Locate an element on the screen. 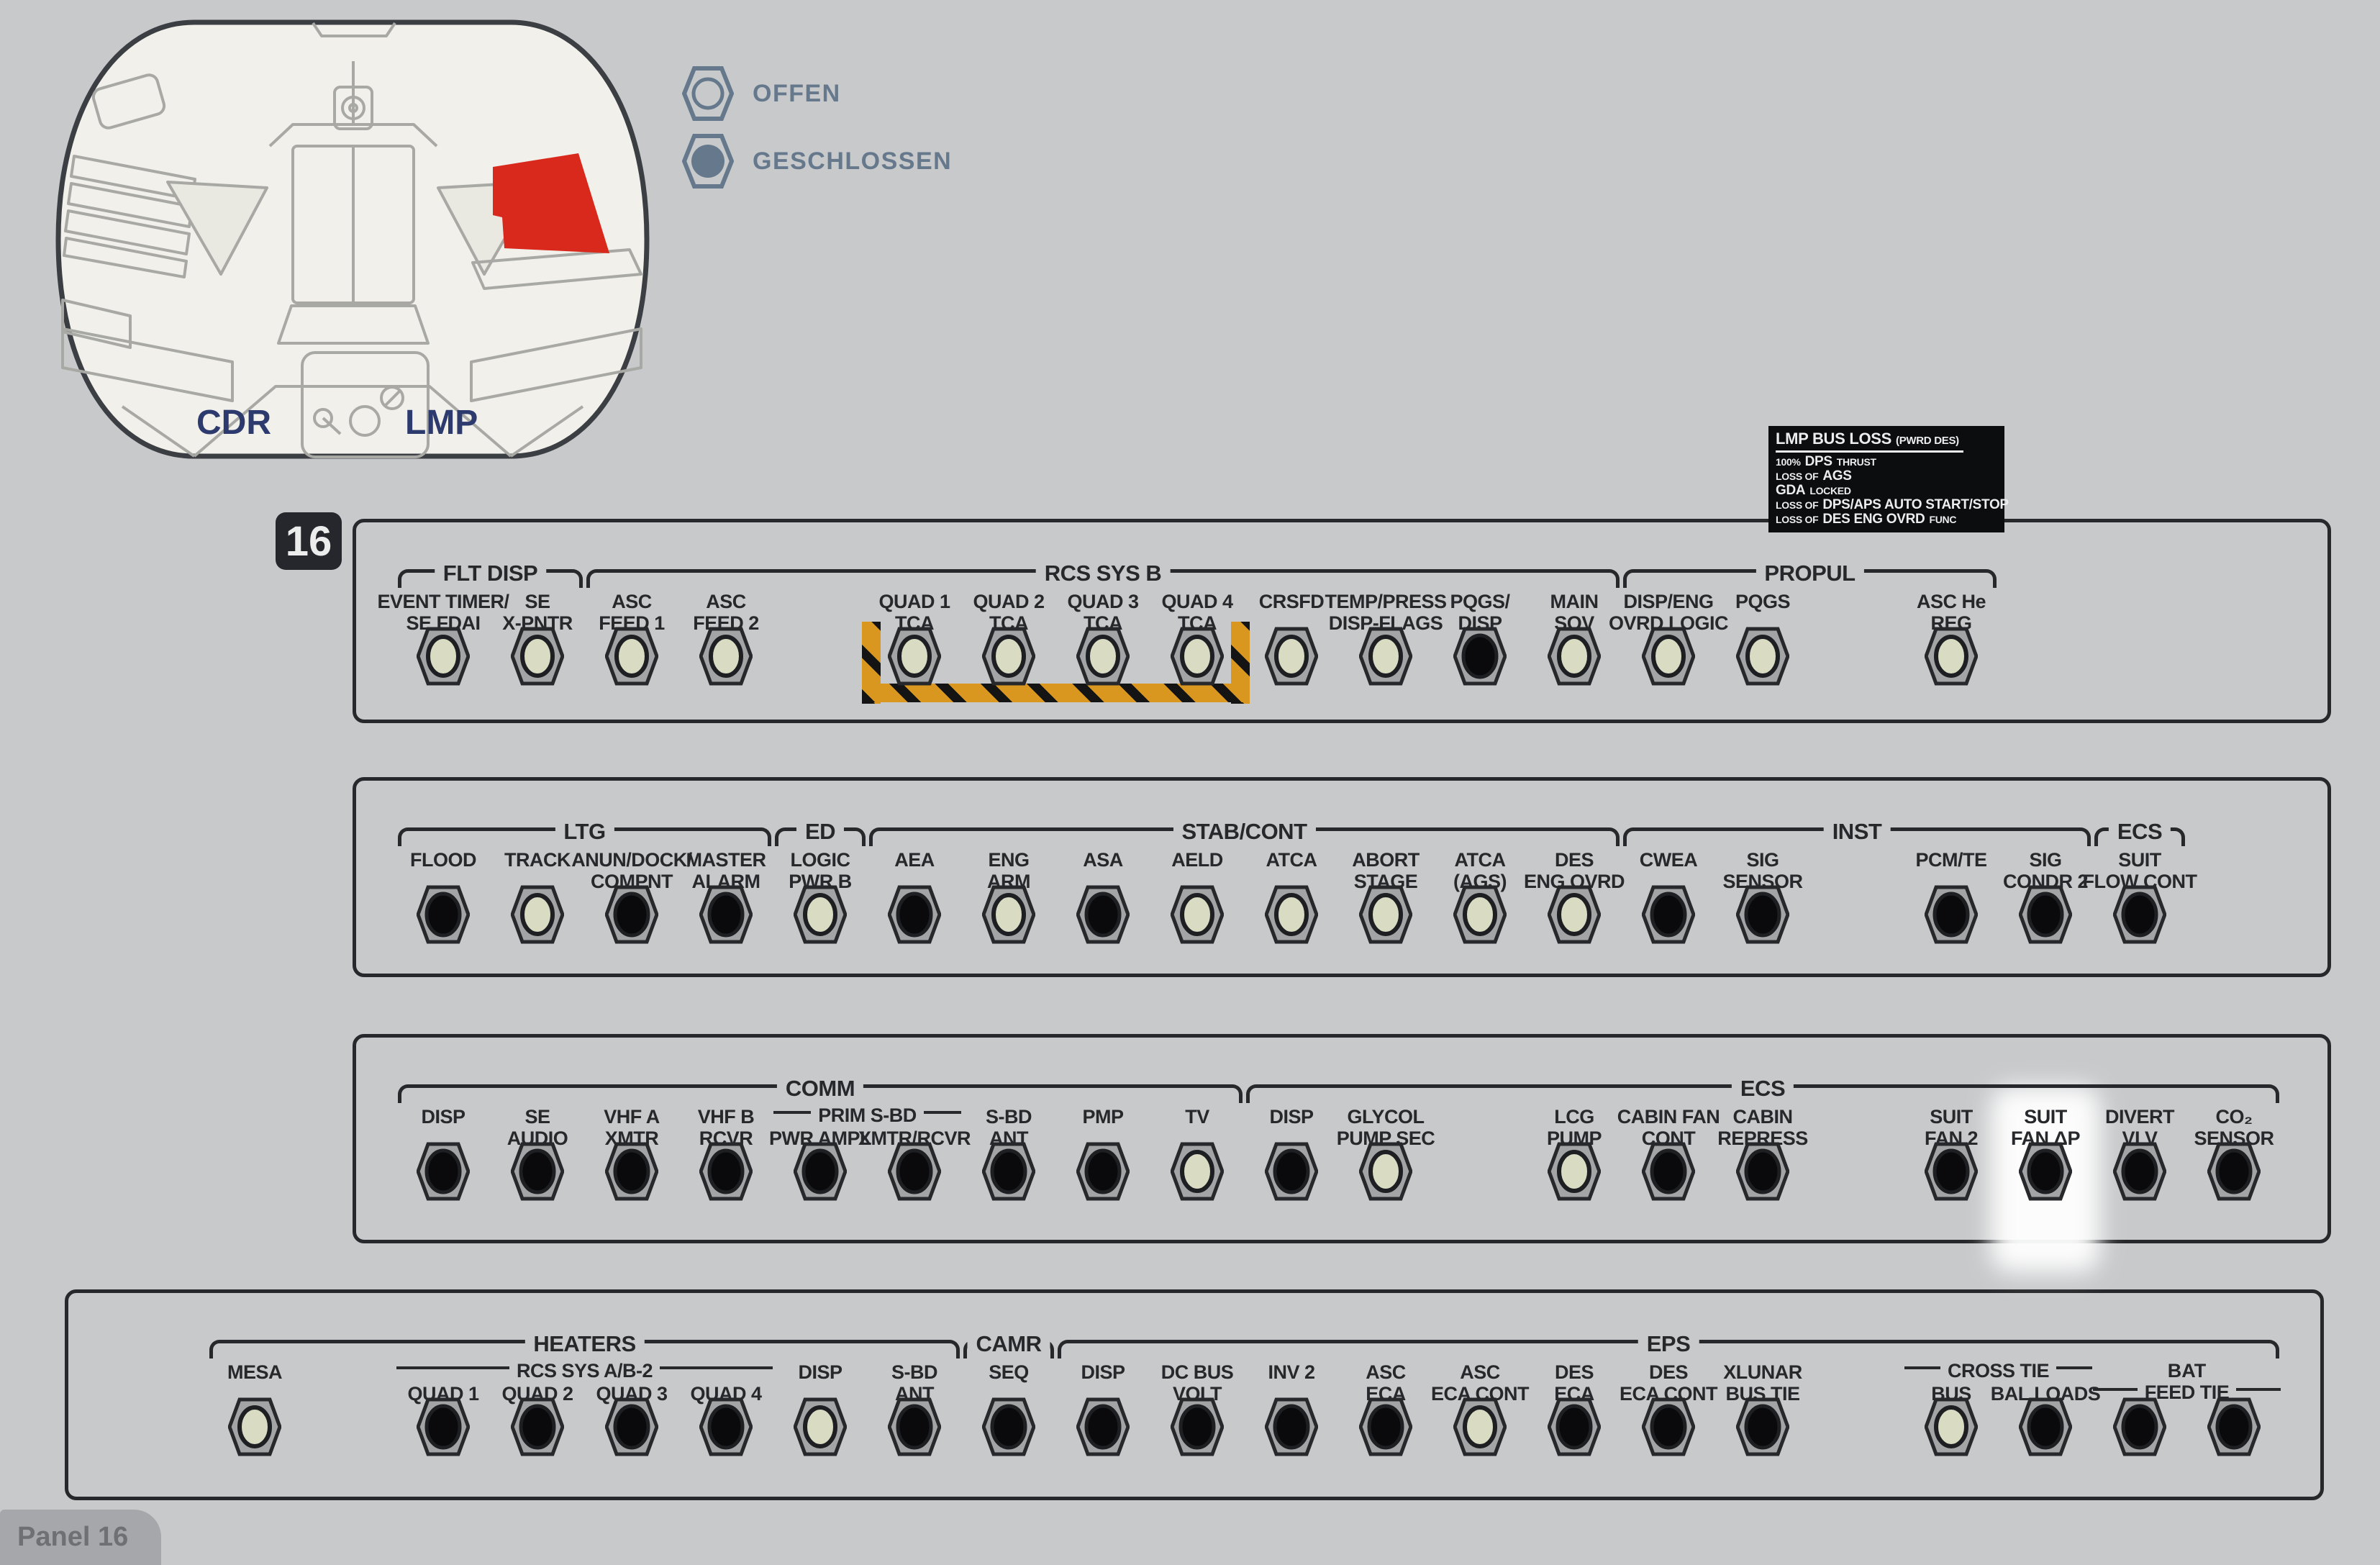 This screenshot has height=1565, width=2380. breaker-tv is located at coordinates (1197, 1171).